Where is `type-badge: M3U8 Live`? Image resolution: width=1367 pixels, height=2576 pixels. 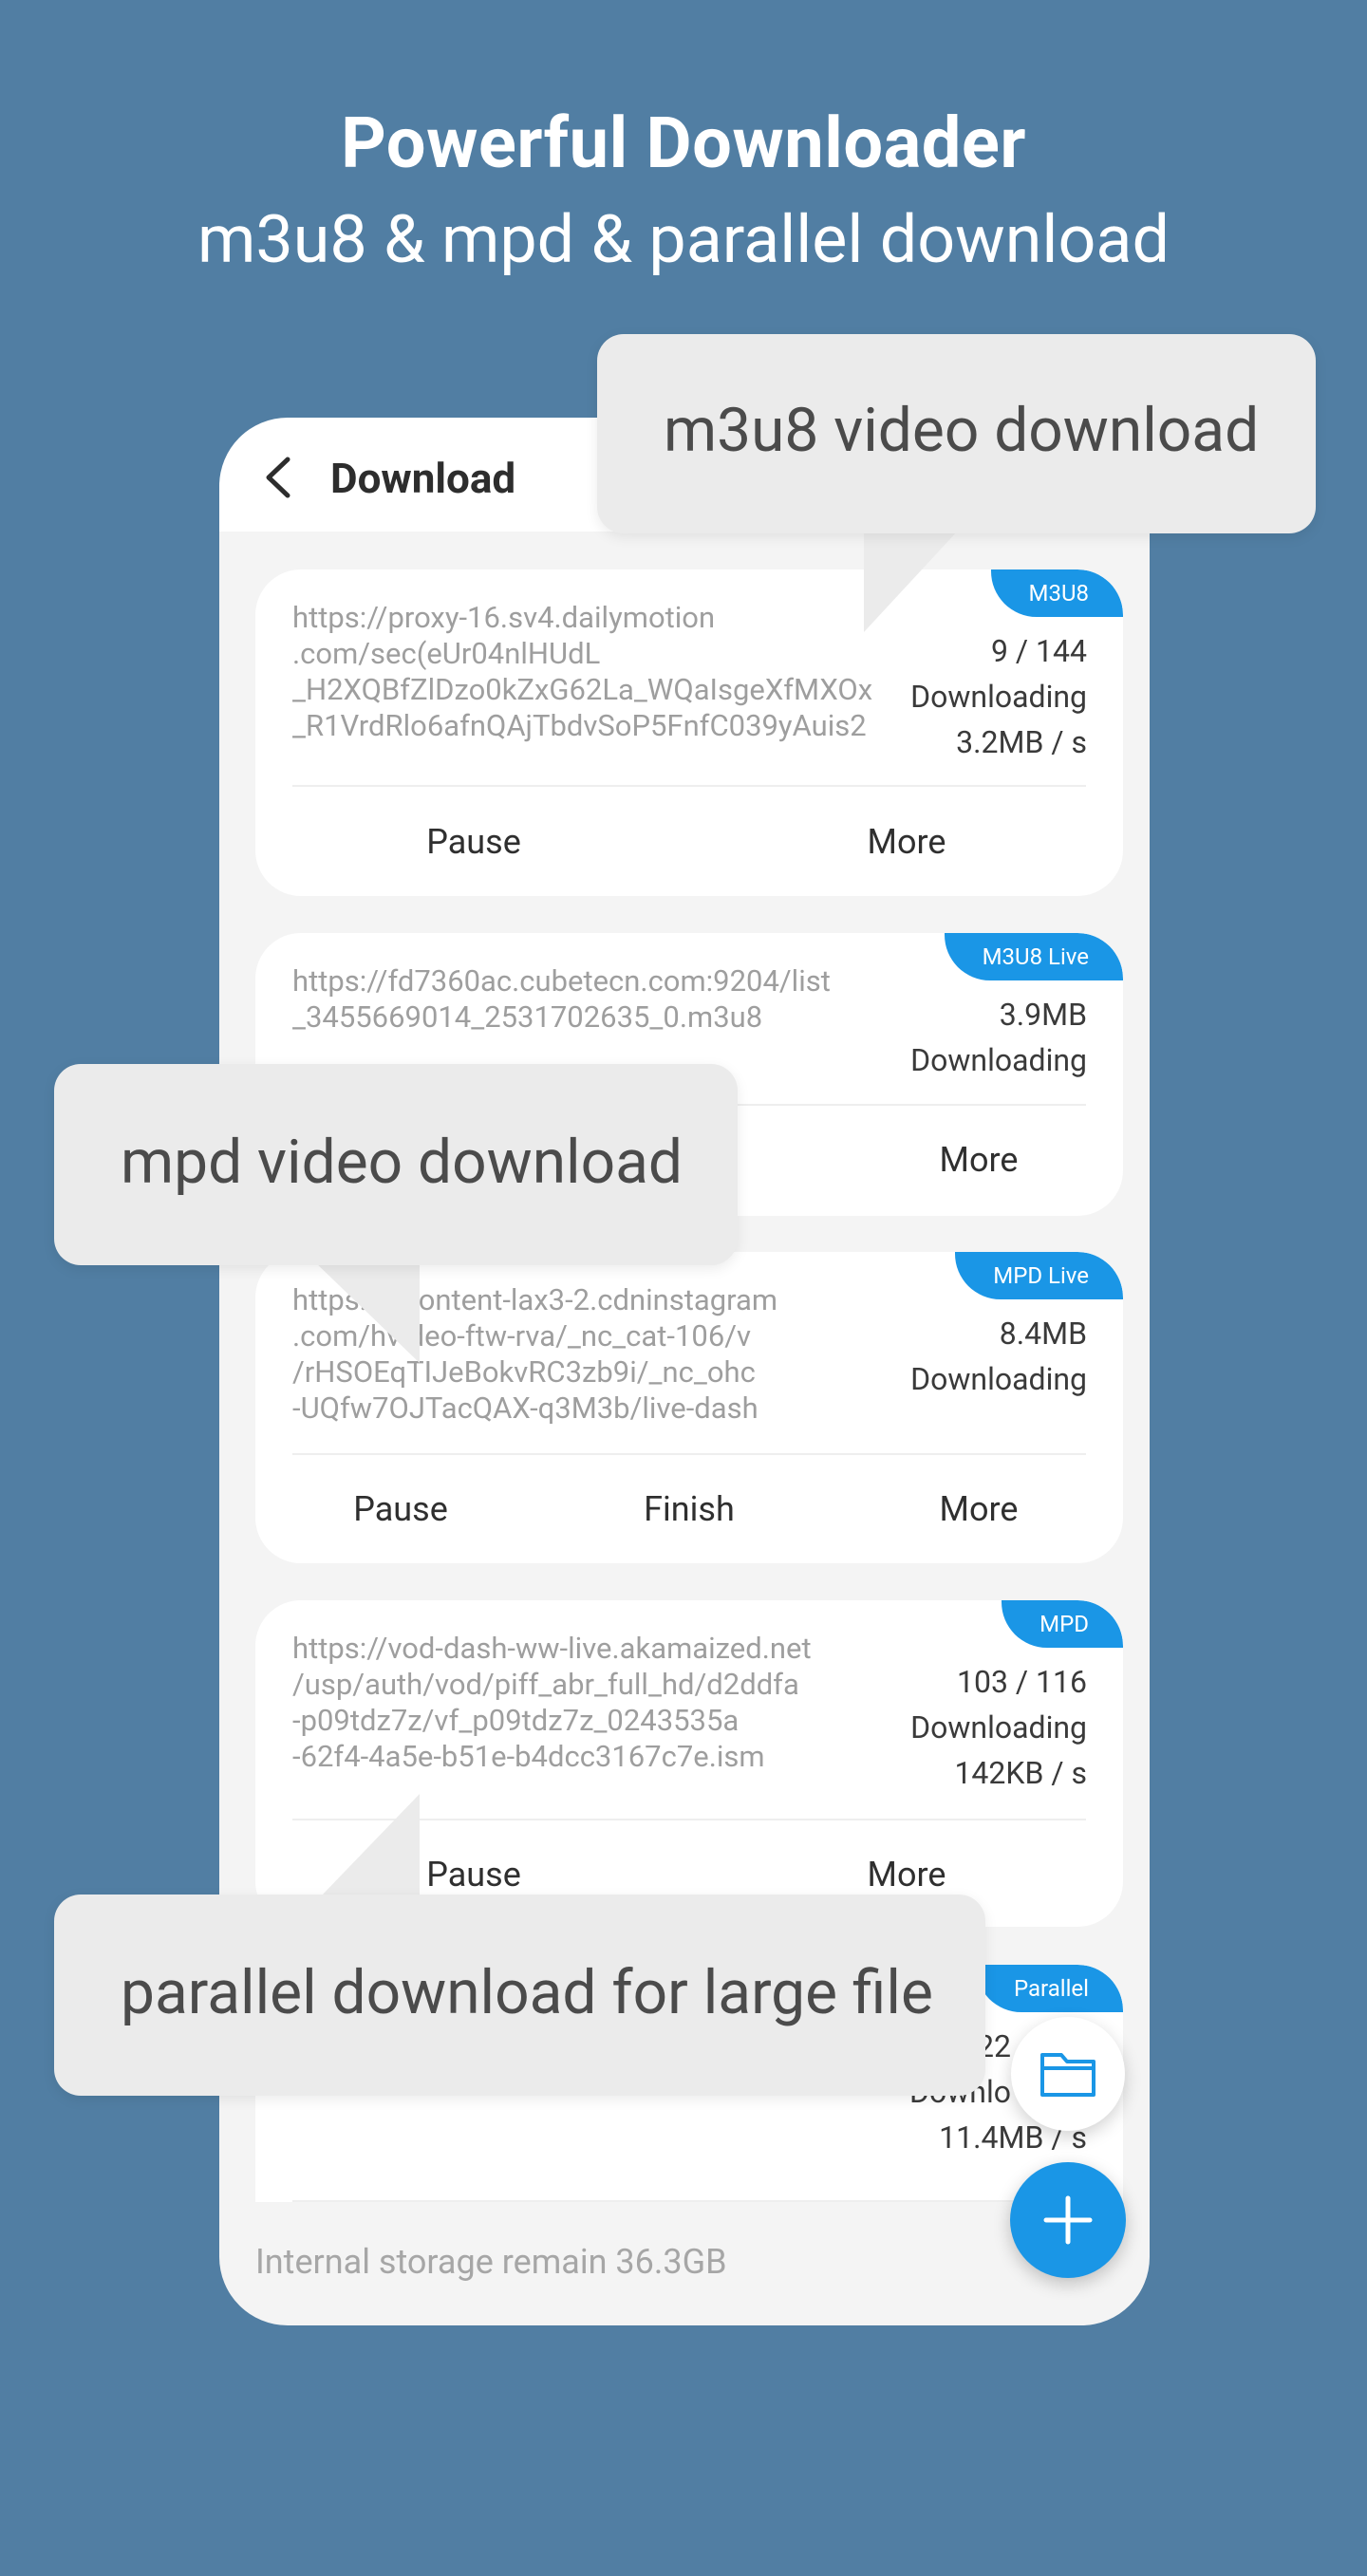
type-badge: M3U8 Live is located at coordinates (1033, 956).